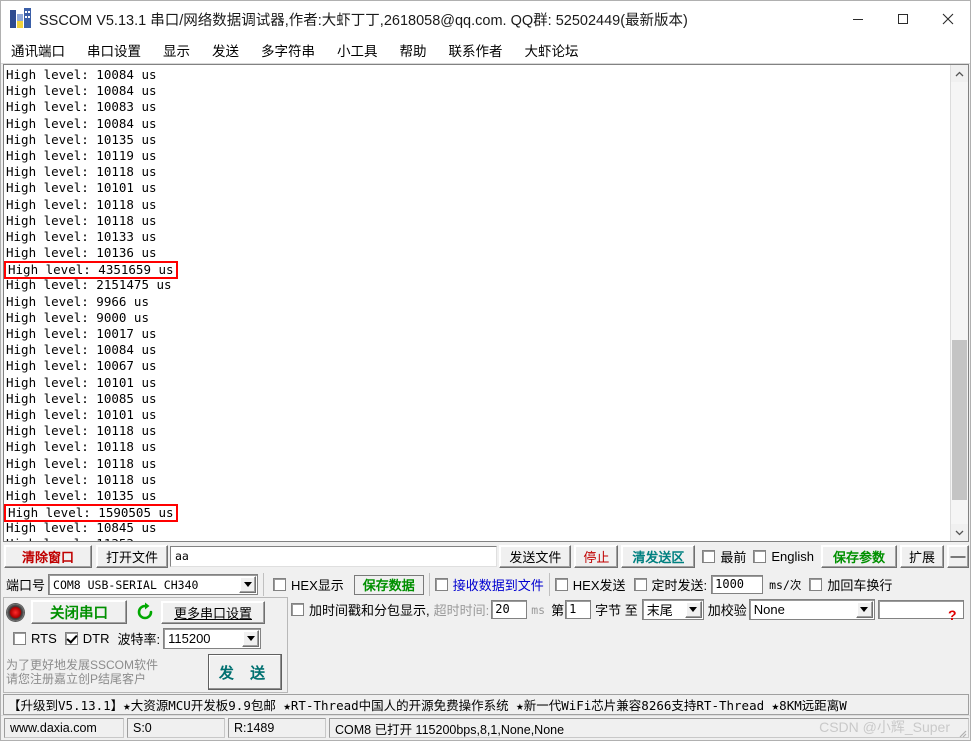 This screenshot has width=971, height=741. What do you see at coordinates (959, 73) in the screenshot?
I see `scroll-up-icon` at bounding box center [959, 73].